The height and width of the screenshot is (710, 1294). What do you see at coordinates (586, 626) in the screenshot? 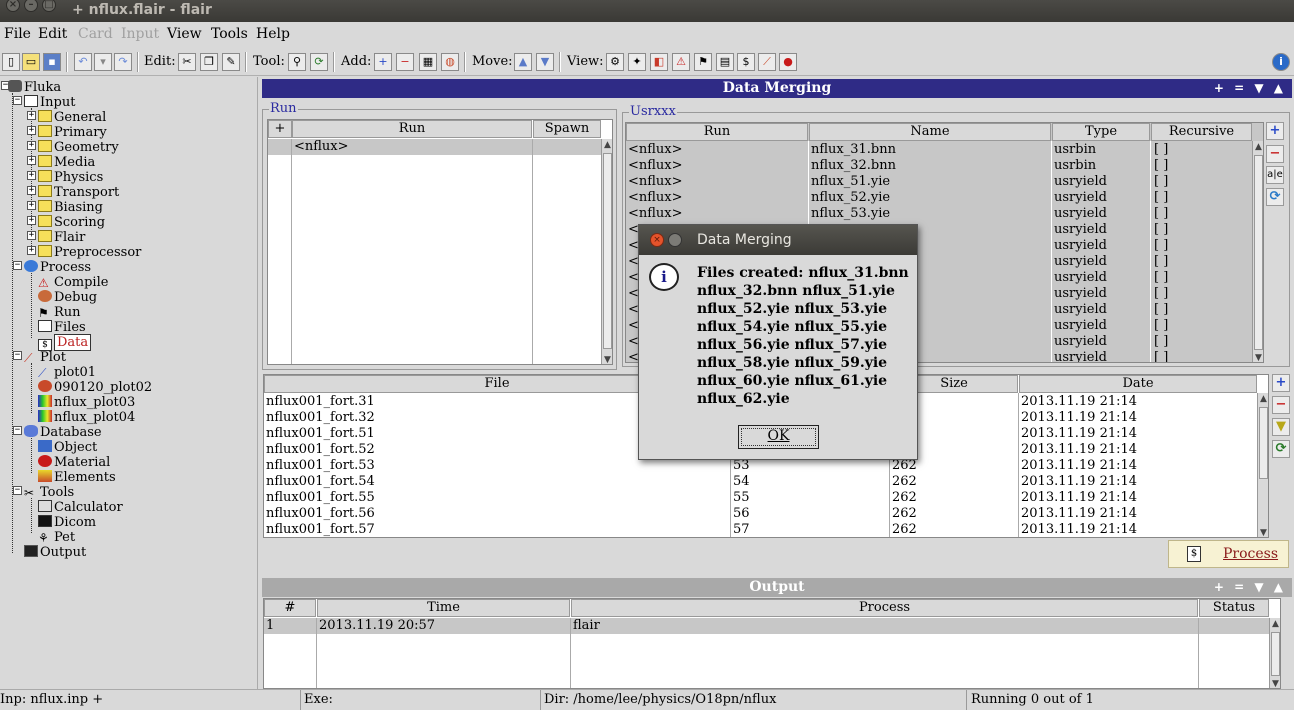
I see `output-row-process: flair` at bounding box center [586, 626].